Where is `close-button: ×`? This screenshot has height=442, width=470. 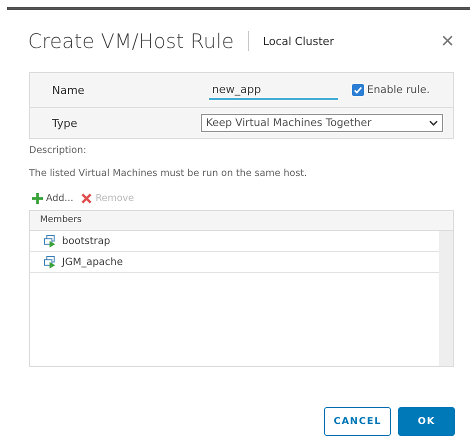 close-button: × is located at coordinates (447, 41).